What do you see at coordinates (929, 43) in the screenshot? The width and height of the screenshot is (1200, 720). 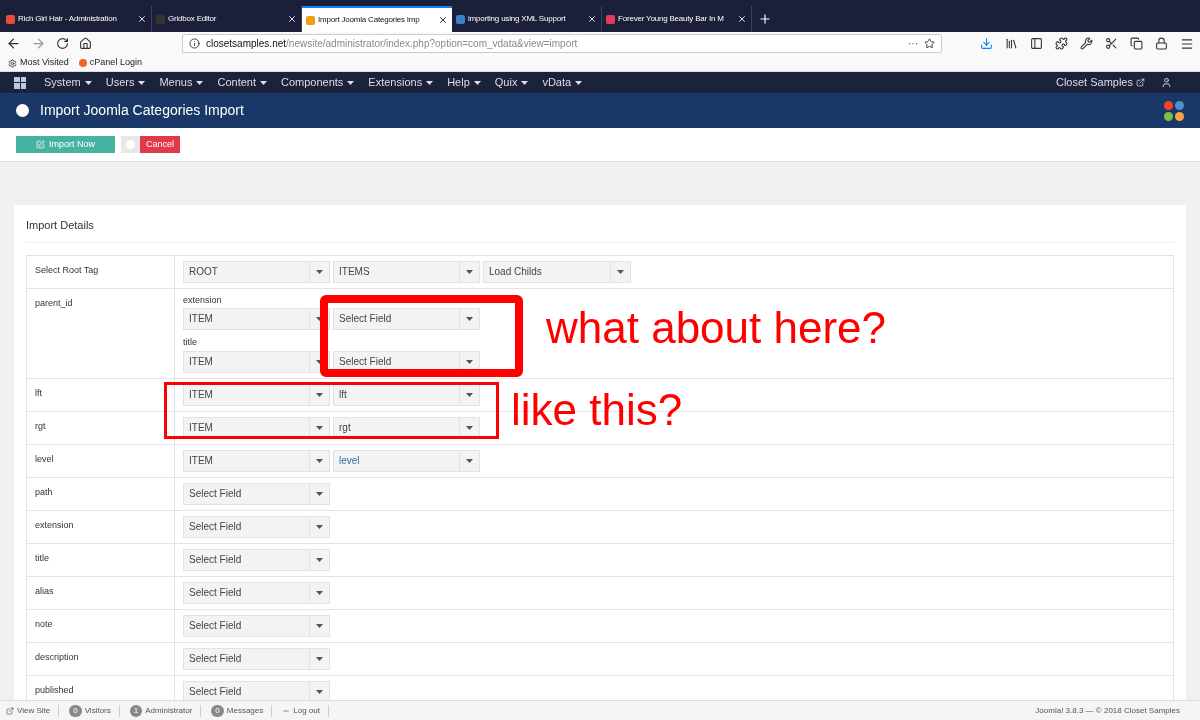 I see `star-icon` at bounding box center [929, 43].